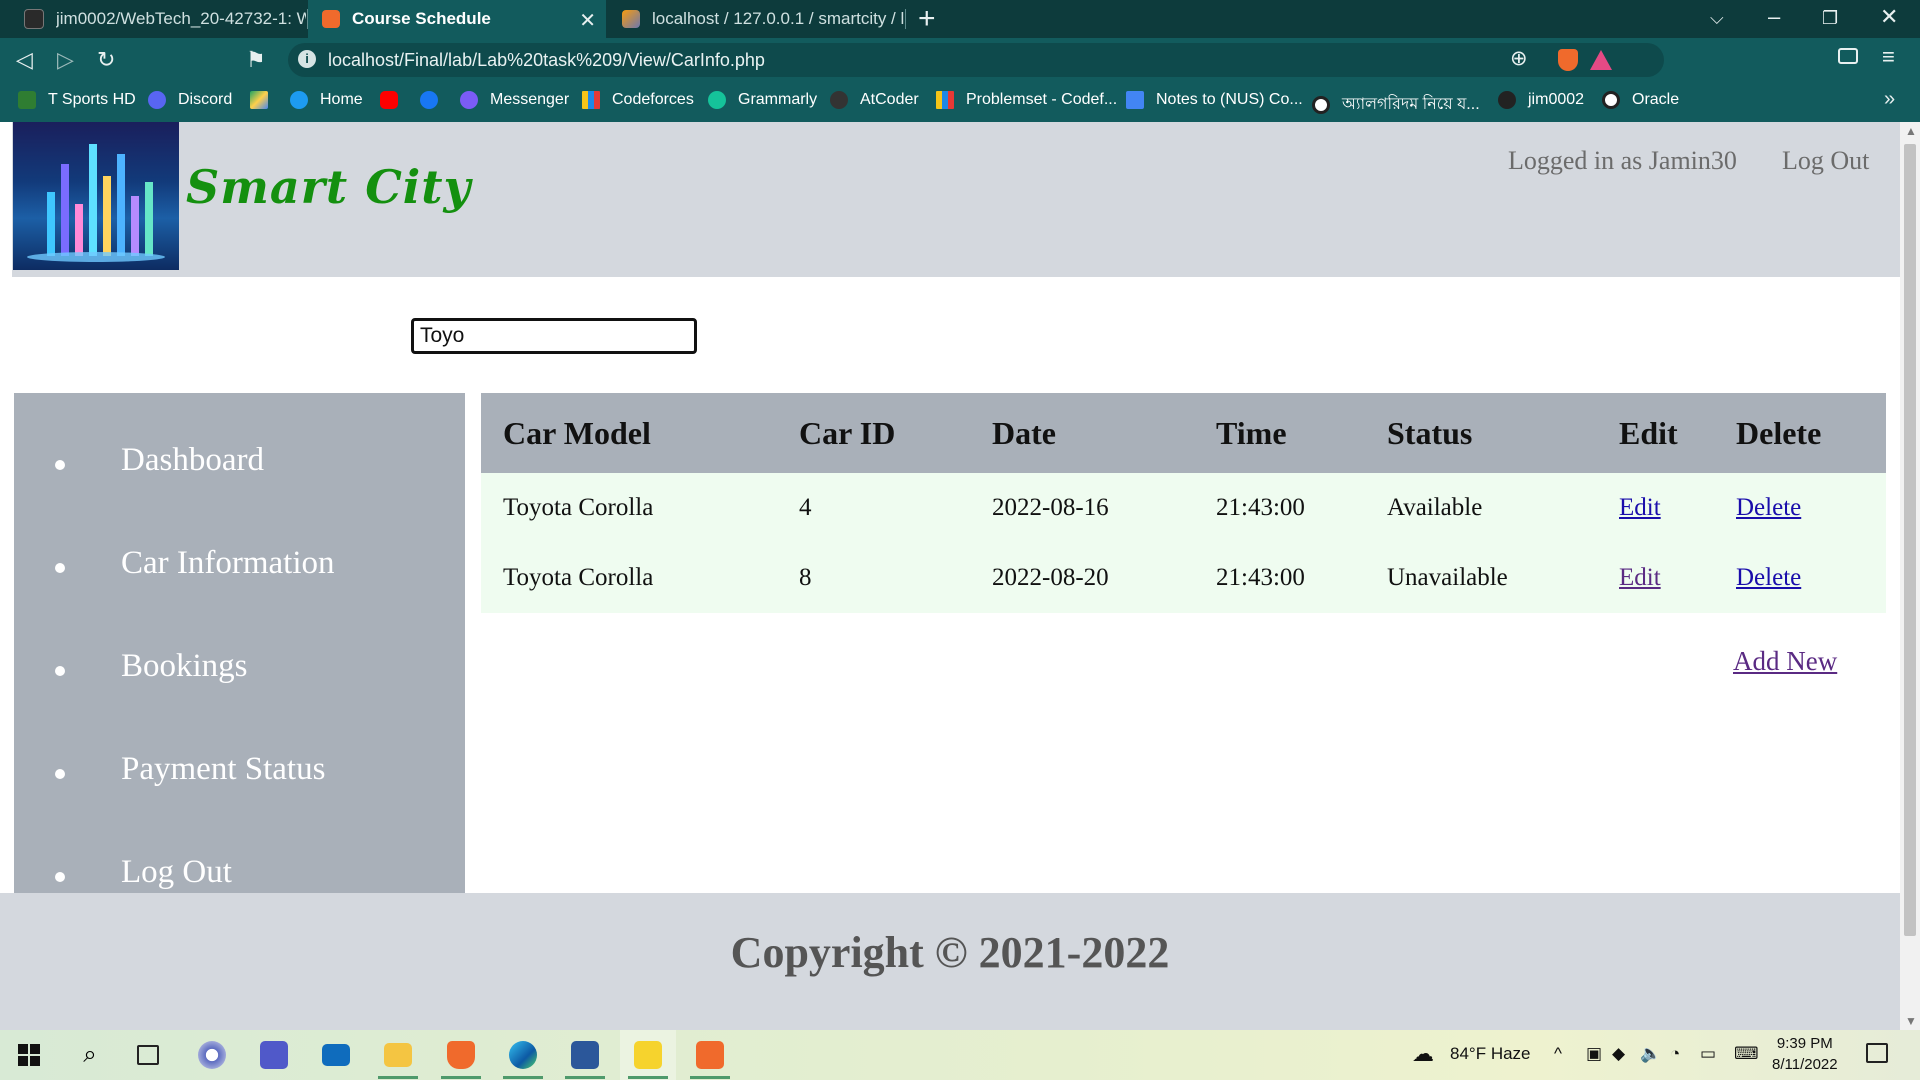 The width and height of the screenshot is (1920, 1080). I want to click on sidebar-item-label: Bookings, so click(184, 666).